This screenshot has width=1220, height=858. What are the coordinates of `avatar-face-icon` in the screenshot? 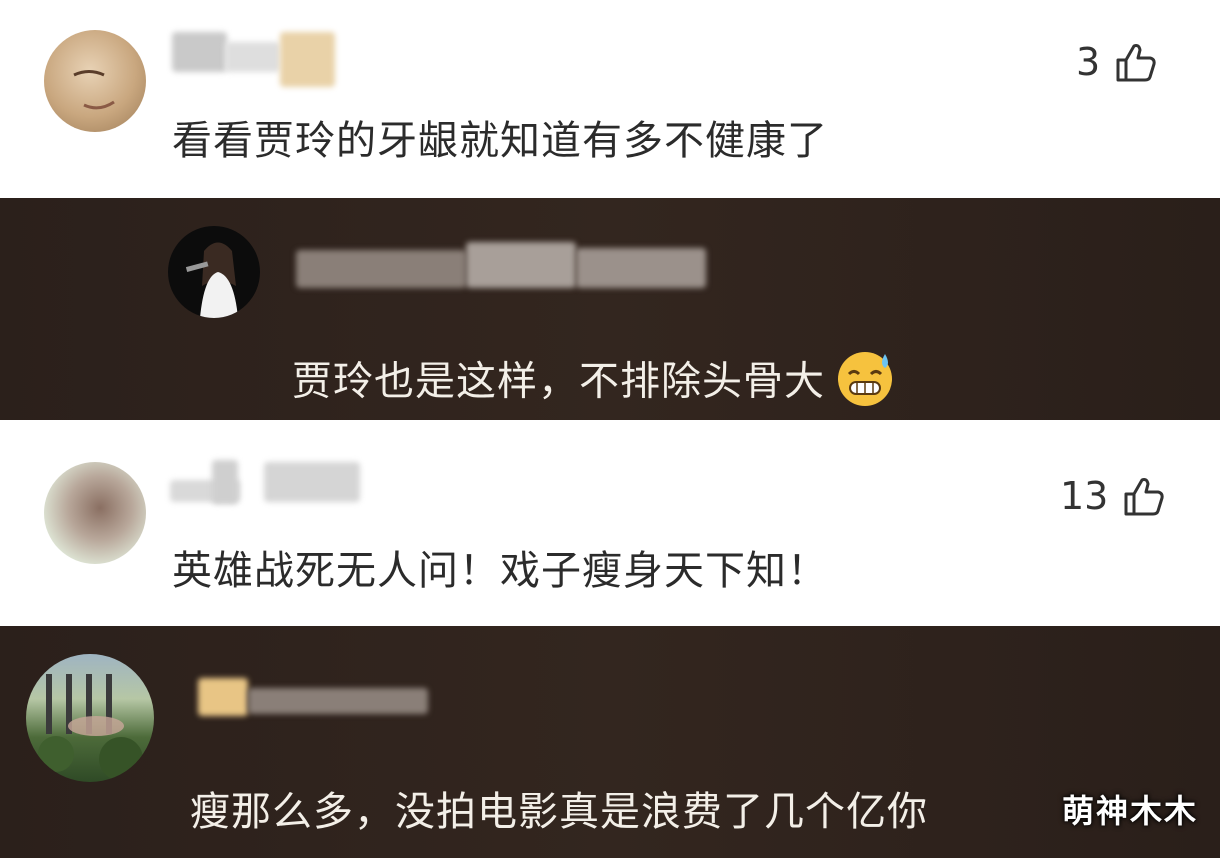 It's located at (94, 90).